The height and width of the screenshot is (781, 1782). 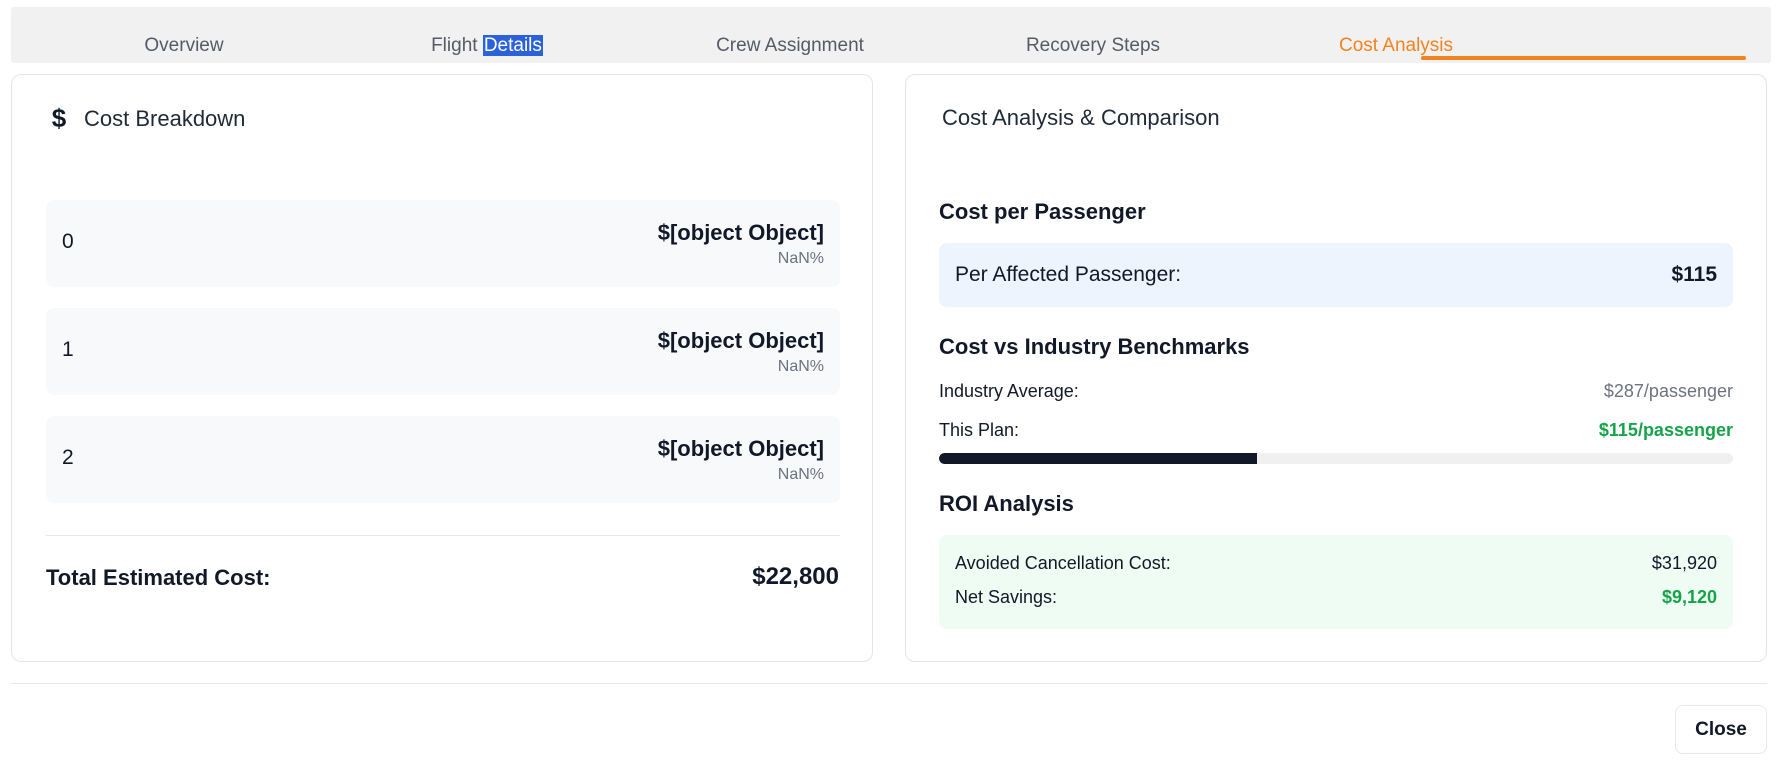 I want to click on card-title: Cost Analysis & Comparison, so click(x=1081, y=117).